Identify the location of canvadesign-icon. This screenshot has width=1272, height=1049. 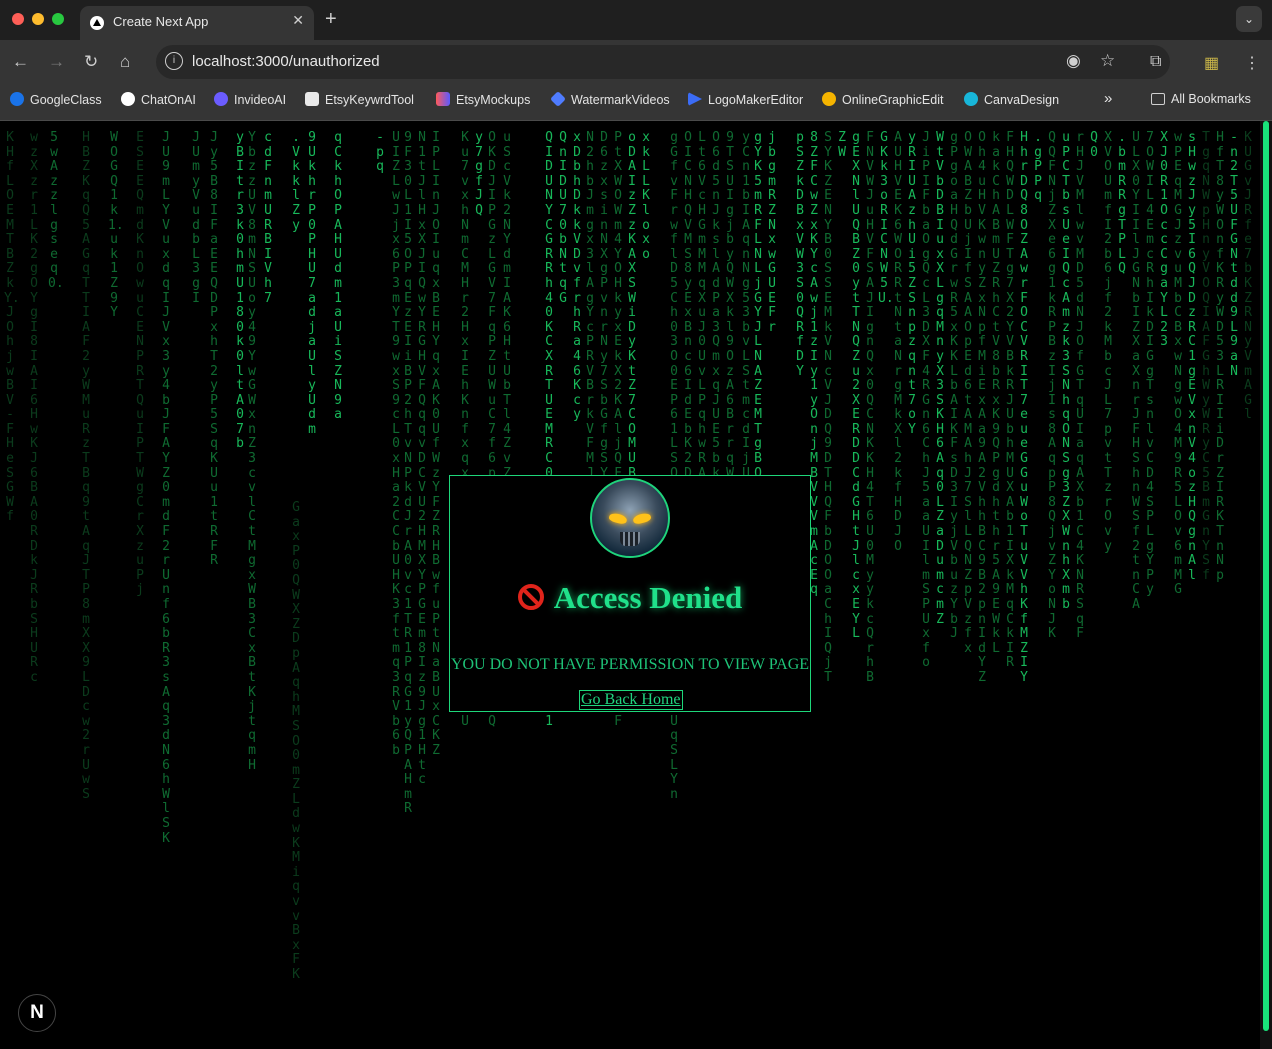
(971, 99).